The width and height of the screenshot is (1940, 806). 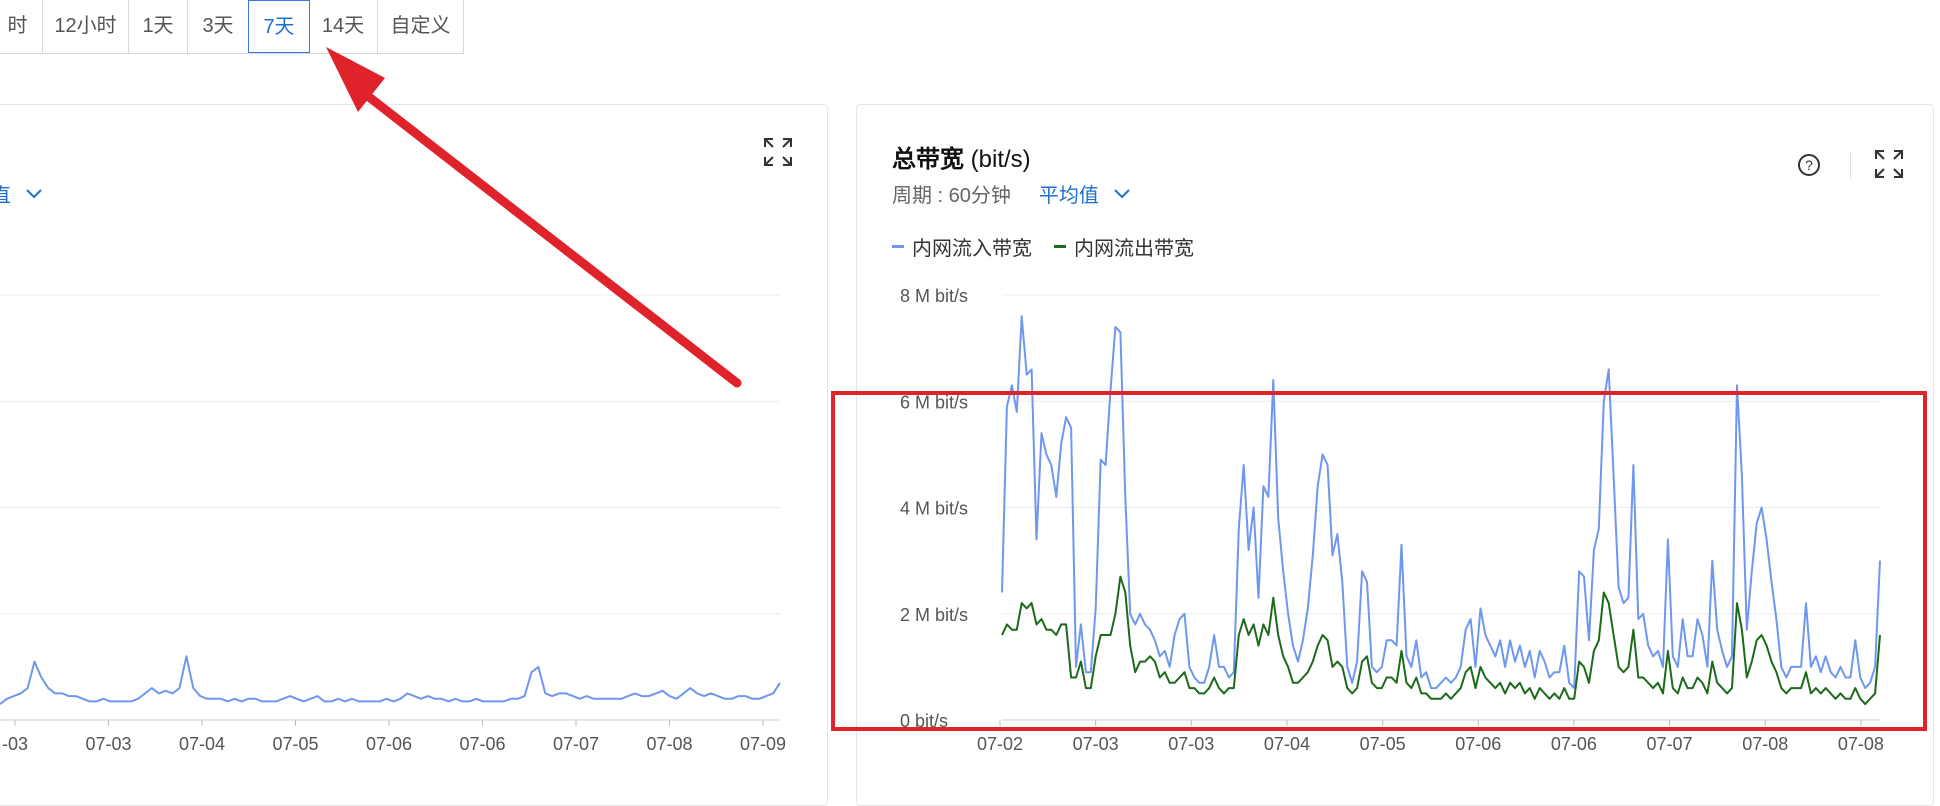 I want to click on legend-item-outbound: 内网流出带宽, so click(x=1124, y=246).